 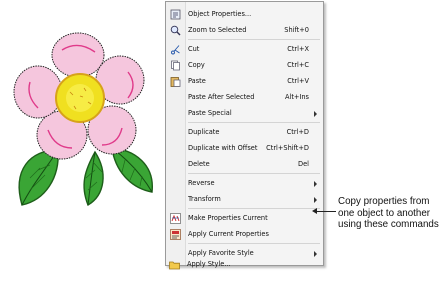 I want to click on menu-item-label: Apply Current Properties, so click(x=228, y=234).